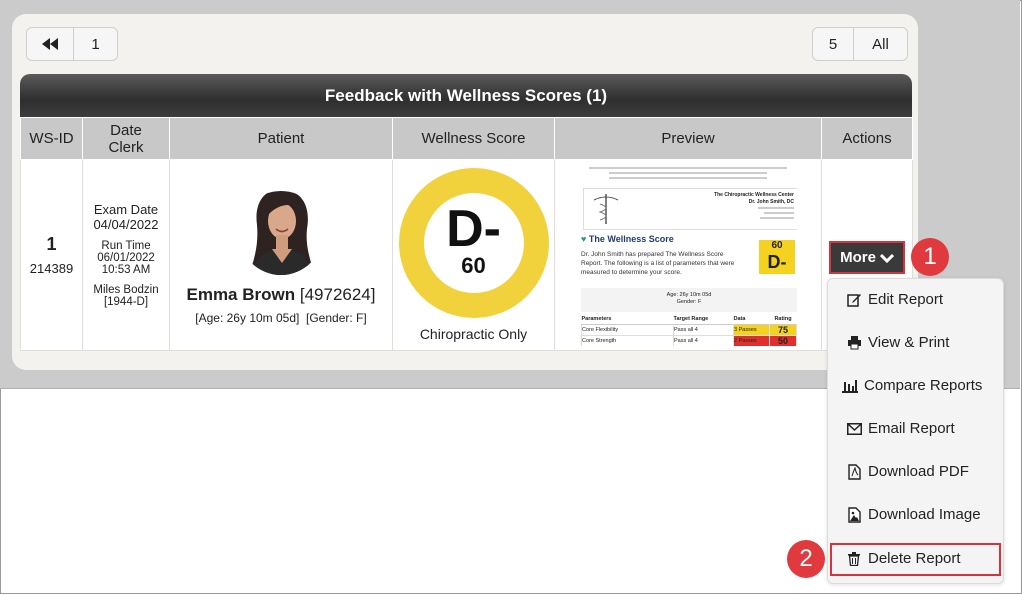 The image size is (1022, 594). Describe the element at coordinates (126, 270) in the screenshot. I see `run-time-value: 10:53 AM` at that location.